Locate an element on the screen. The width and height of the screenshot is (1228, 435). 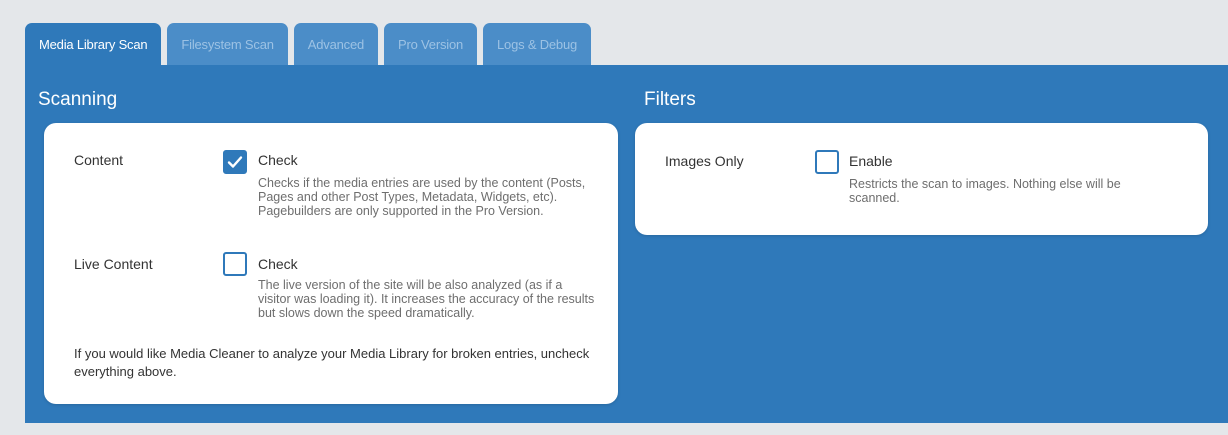
images-only-label: Images Only is located at coordinates (704, 161).